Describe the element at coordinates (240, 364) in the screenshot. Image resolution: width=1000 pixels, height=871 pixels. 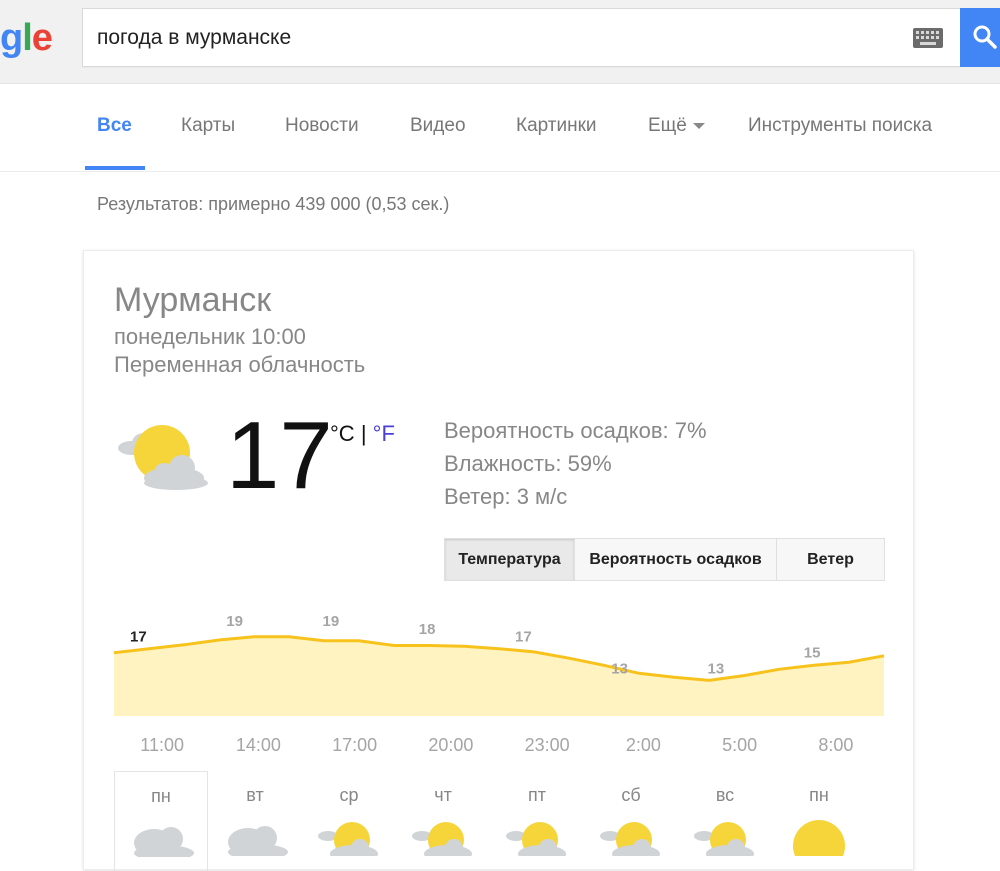
I see `weather-condition: Переменная облачность` at that location.